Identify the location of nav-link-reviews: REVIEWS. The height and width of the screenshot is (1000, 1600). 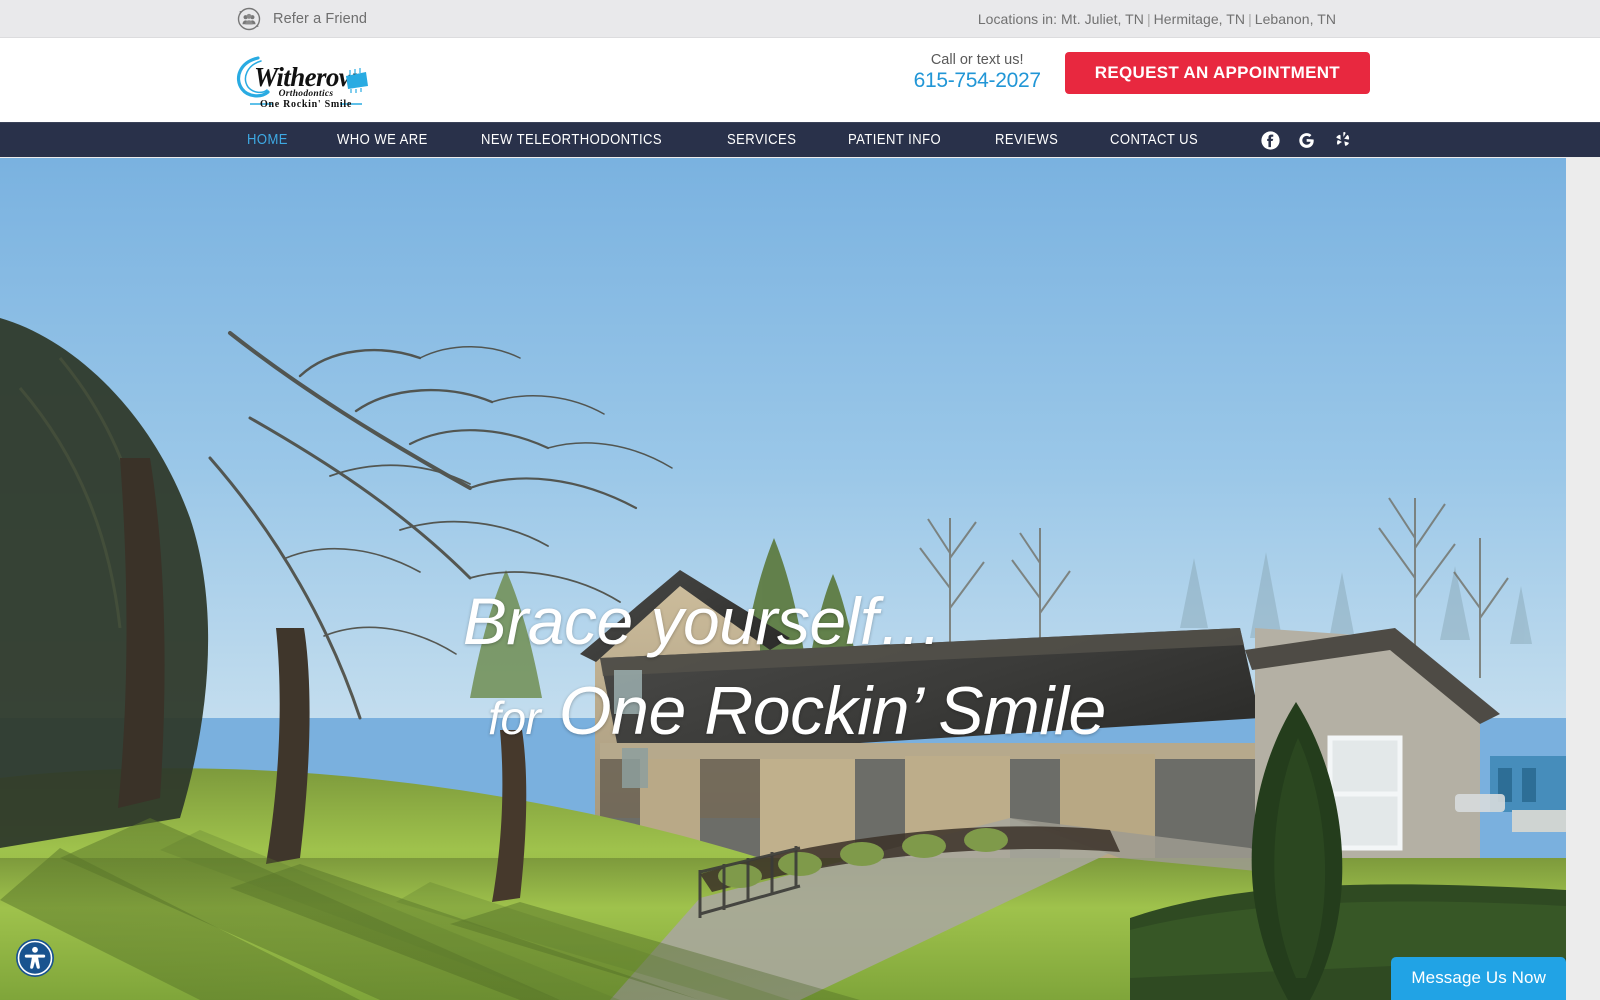
(1026, 140).